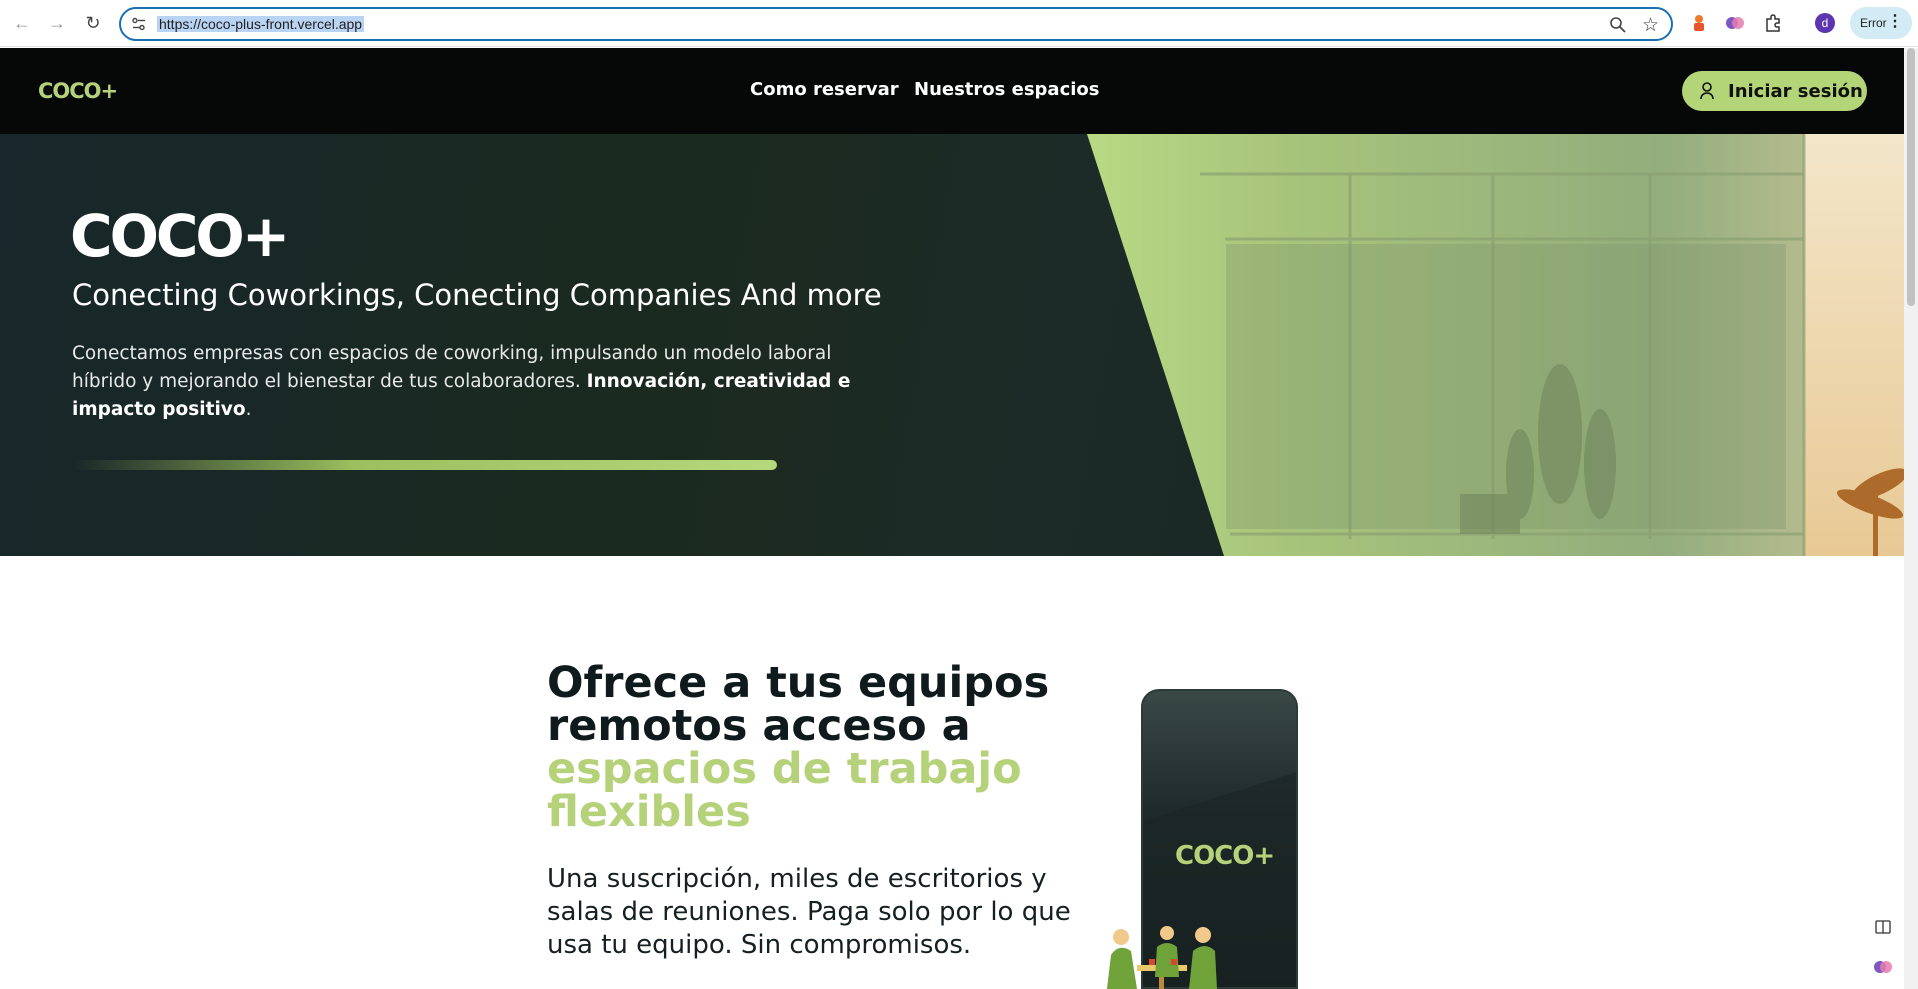 This screenshot has height=989, width=1918. Describe the element at coordinates (1618, 25) in the screenshot. I see `zoom-icon` at that location.